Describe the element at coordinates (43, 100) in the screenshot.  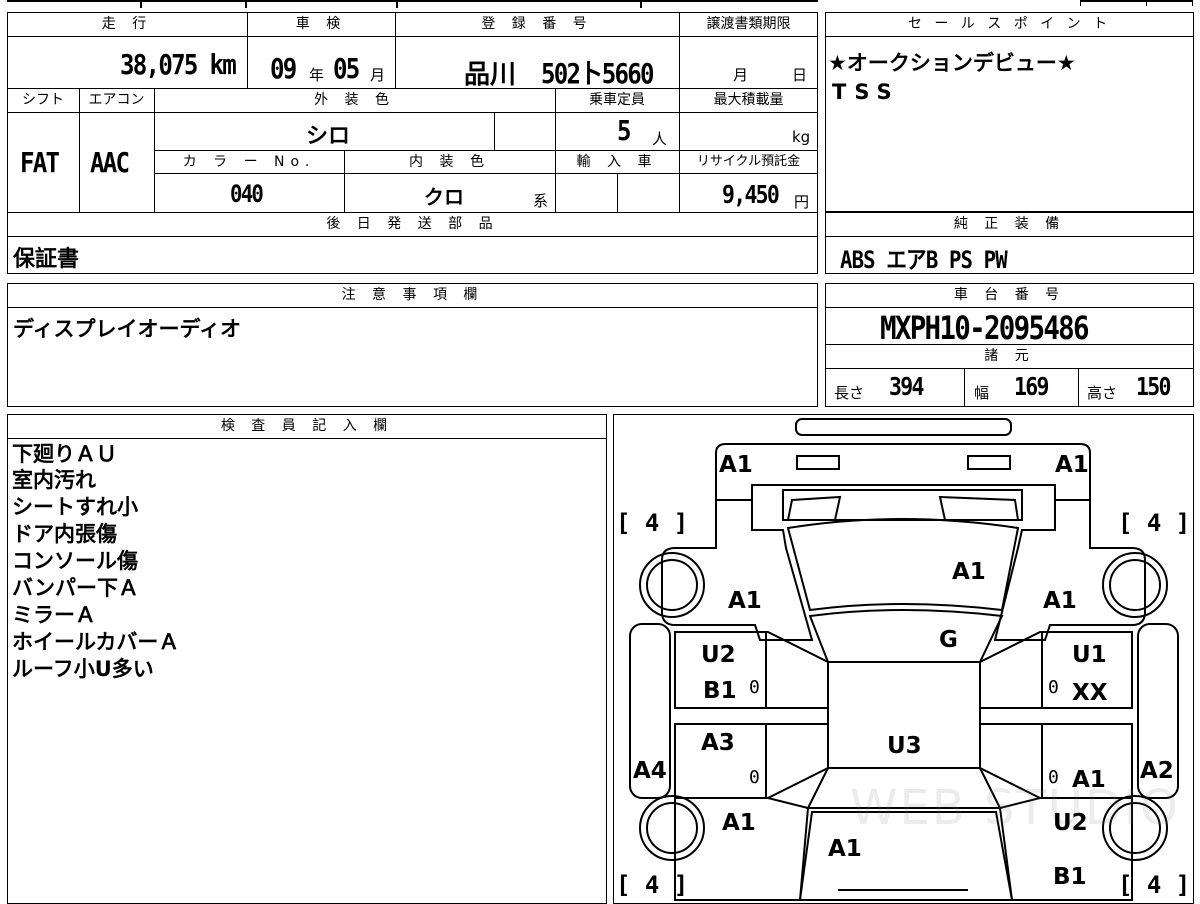
I see `shift-label: シフト` at that location.